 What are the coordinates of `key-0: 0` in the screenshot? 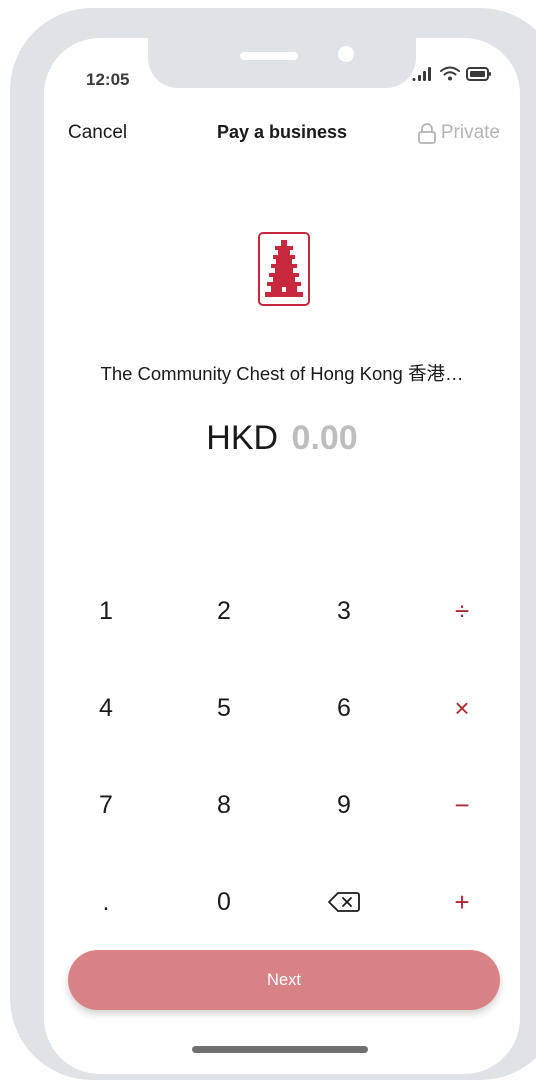 It's located at (224, 902).